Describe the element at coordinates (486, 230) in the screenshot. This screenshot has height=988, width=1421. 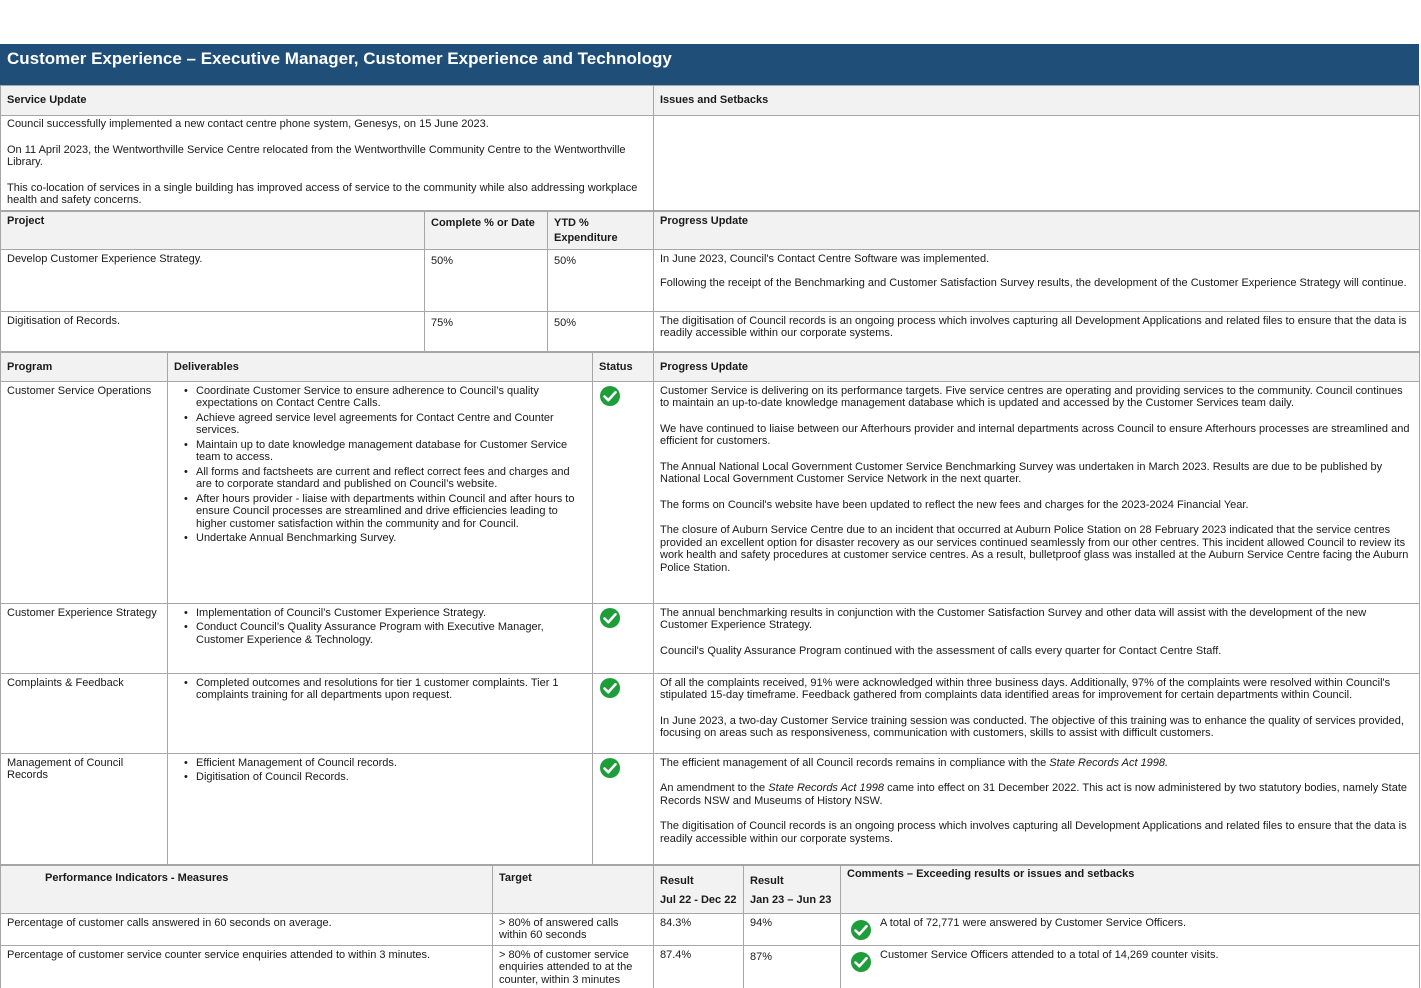
I see `complete-column-header: Complete % or Date` at that location.